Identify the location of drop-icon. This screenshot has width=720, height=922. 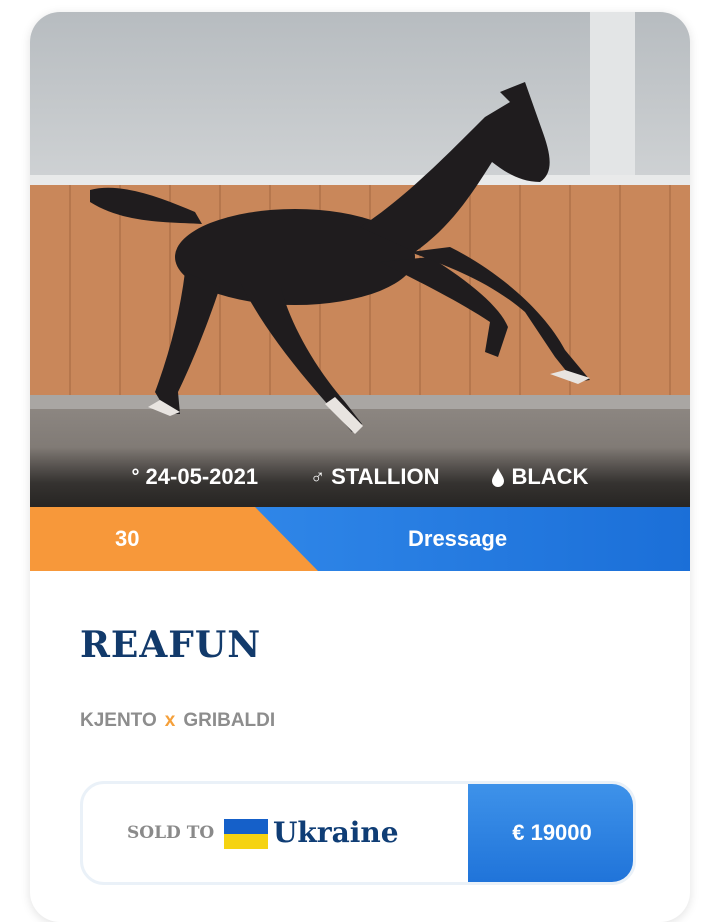
(498, 477).